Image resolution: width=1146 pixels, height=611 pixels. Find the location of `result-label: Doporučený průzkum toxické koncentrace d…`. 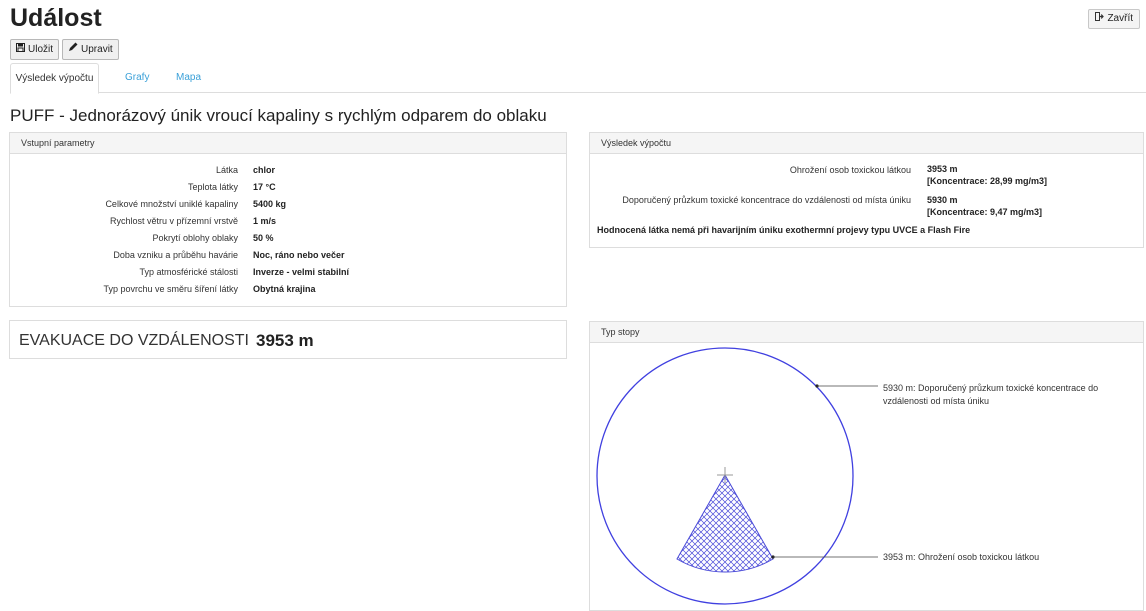

result-label: Doporučený průzkum toxické koncentrace d… is located at coordinates (766, 200).